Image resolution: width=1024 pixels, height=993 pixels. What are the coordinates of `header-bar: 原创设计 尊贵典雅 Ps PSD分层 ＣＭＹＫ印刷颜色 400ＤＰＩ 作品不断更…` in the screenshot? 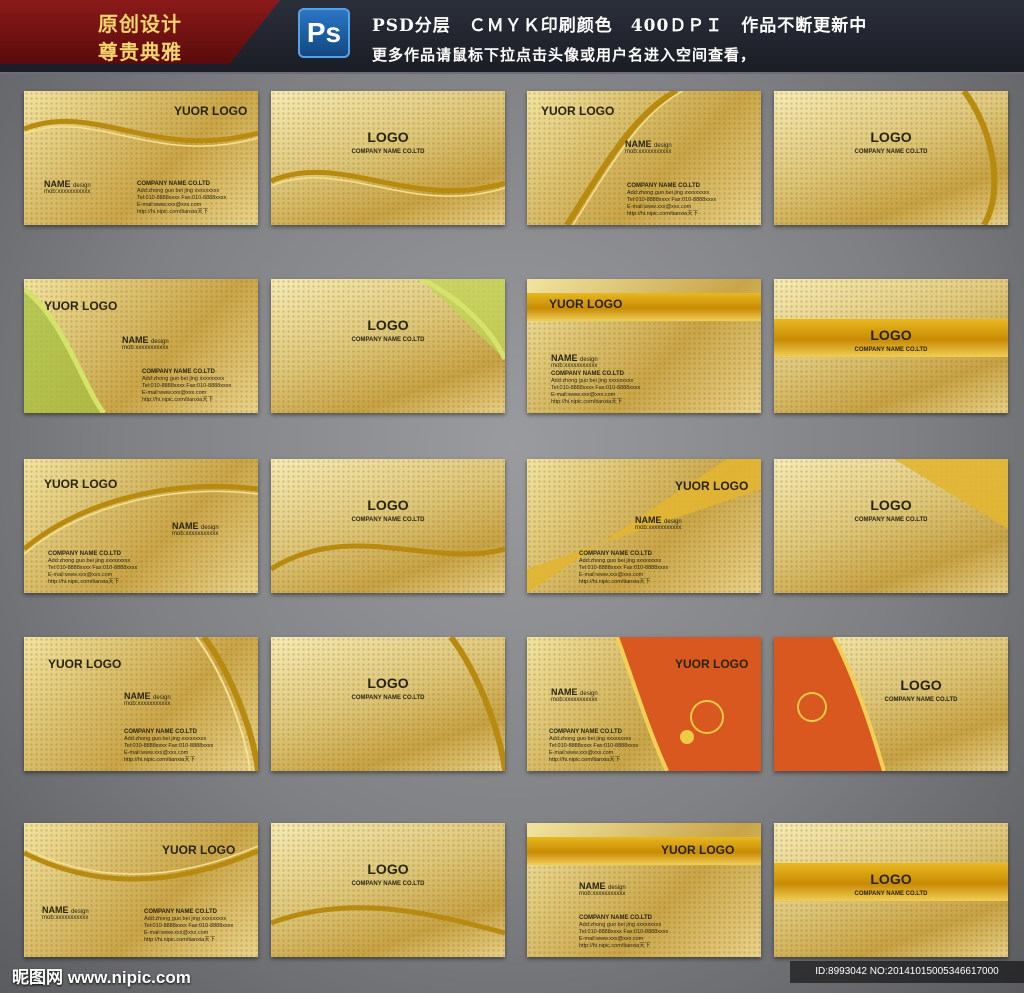 It's located at (512, 37).